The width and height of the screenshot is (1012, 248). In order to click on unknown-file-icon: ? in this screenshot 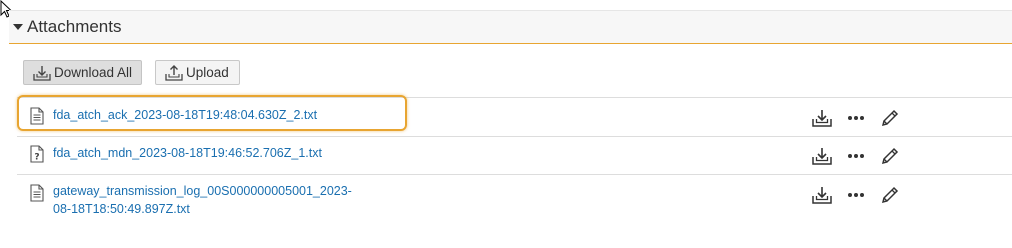, I will do `click(37, 154)`.